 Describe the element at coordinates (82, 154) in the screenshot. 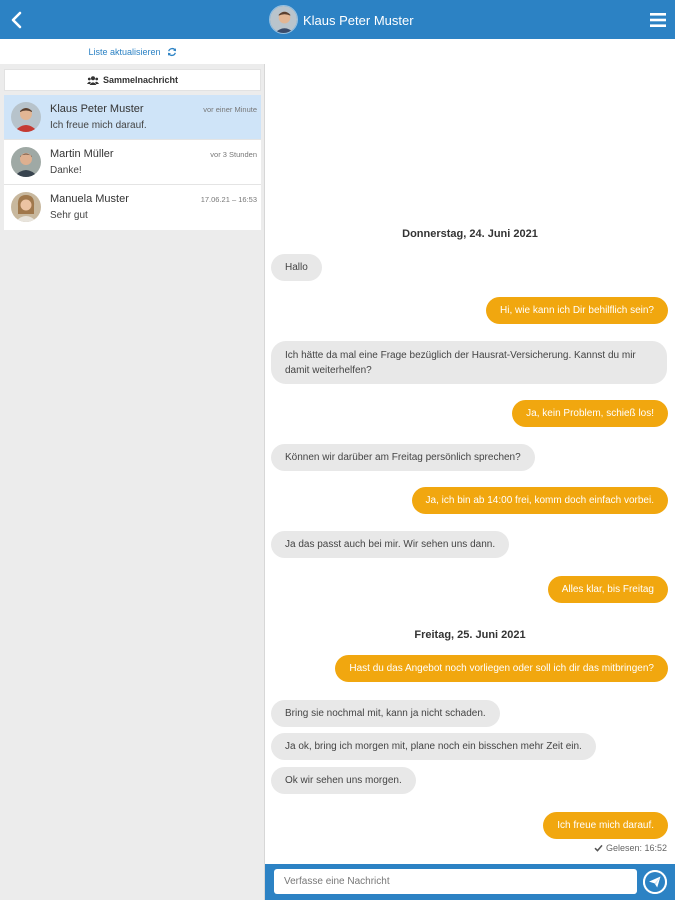

I see `conversation-name: Martin Müller` at that location.